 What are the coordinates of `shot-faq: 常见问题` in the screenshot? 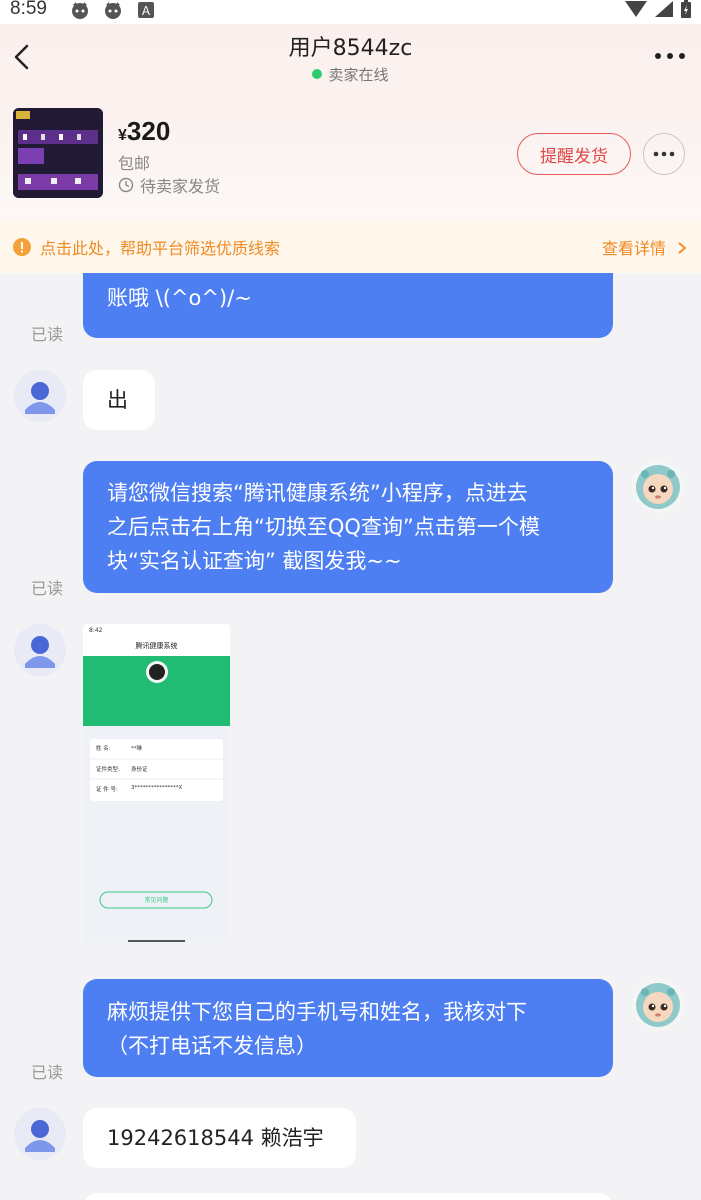 It's located at (156, 900).